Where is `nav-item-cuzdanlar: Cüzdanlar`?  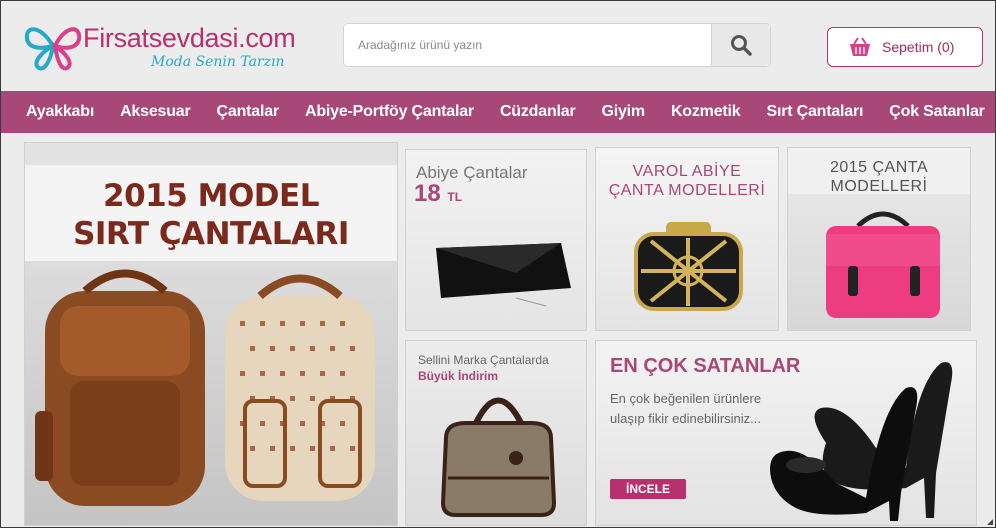
nav-item-cuzdanlar: Cüzdanlar is located at coordinates (538, 112).